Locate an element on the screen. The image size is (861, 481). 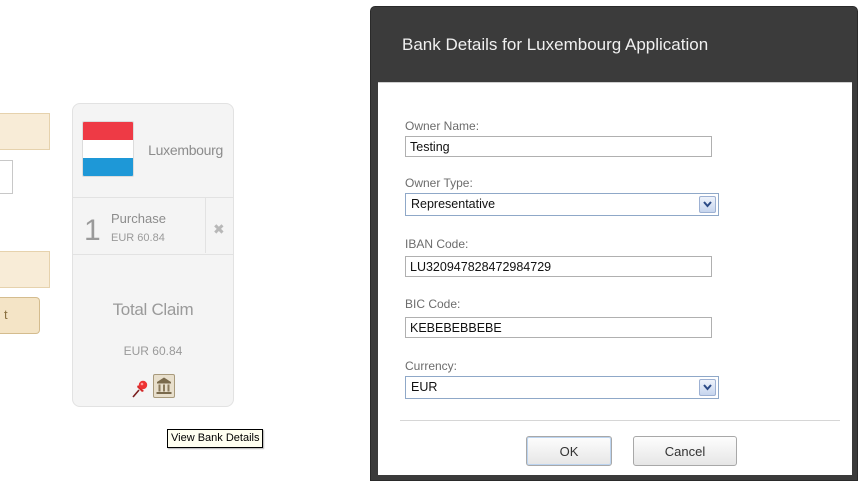
luxembourg-flag-icon is located at coordinates (108, 149).